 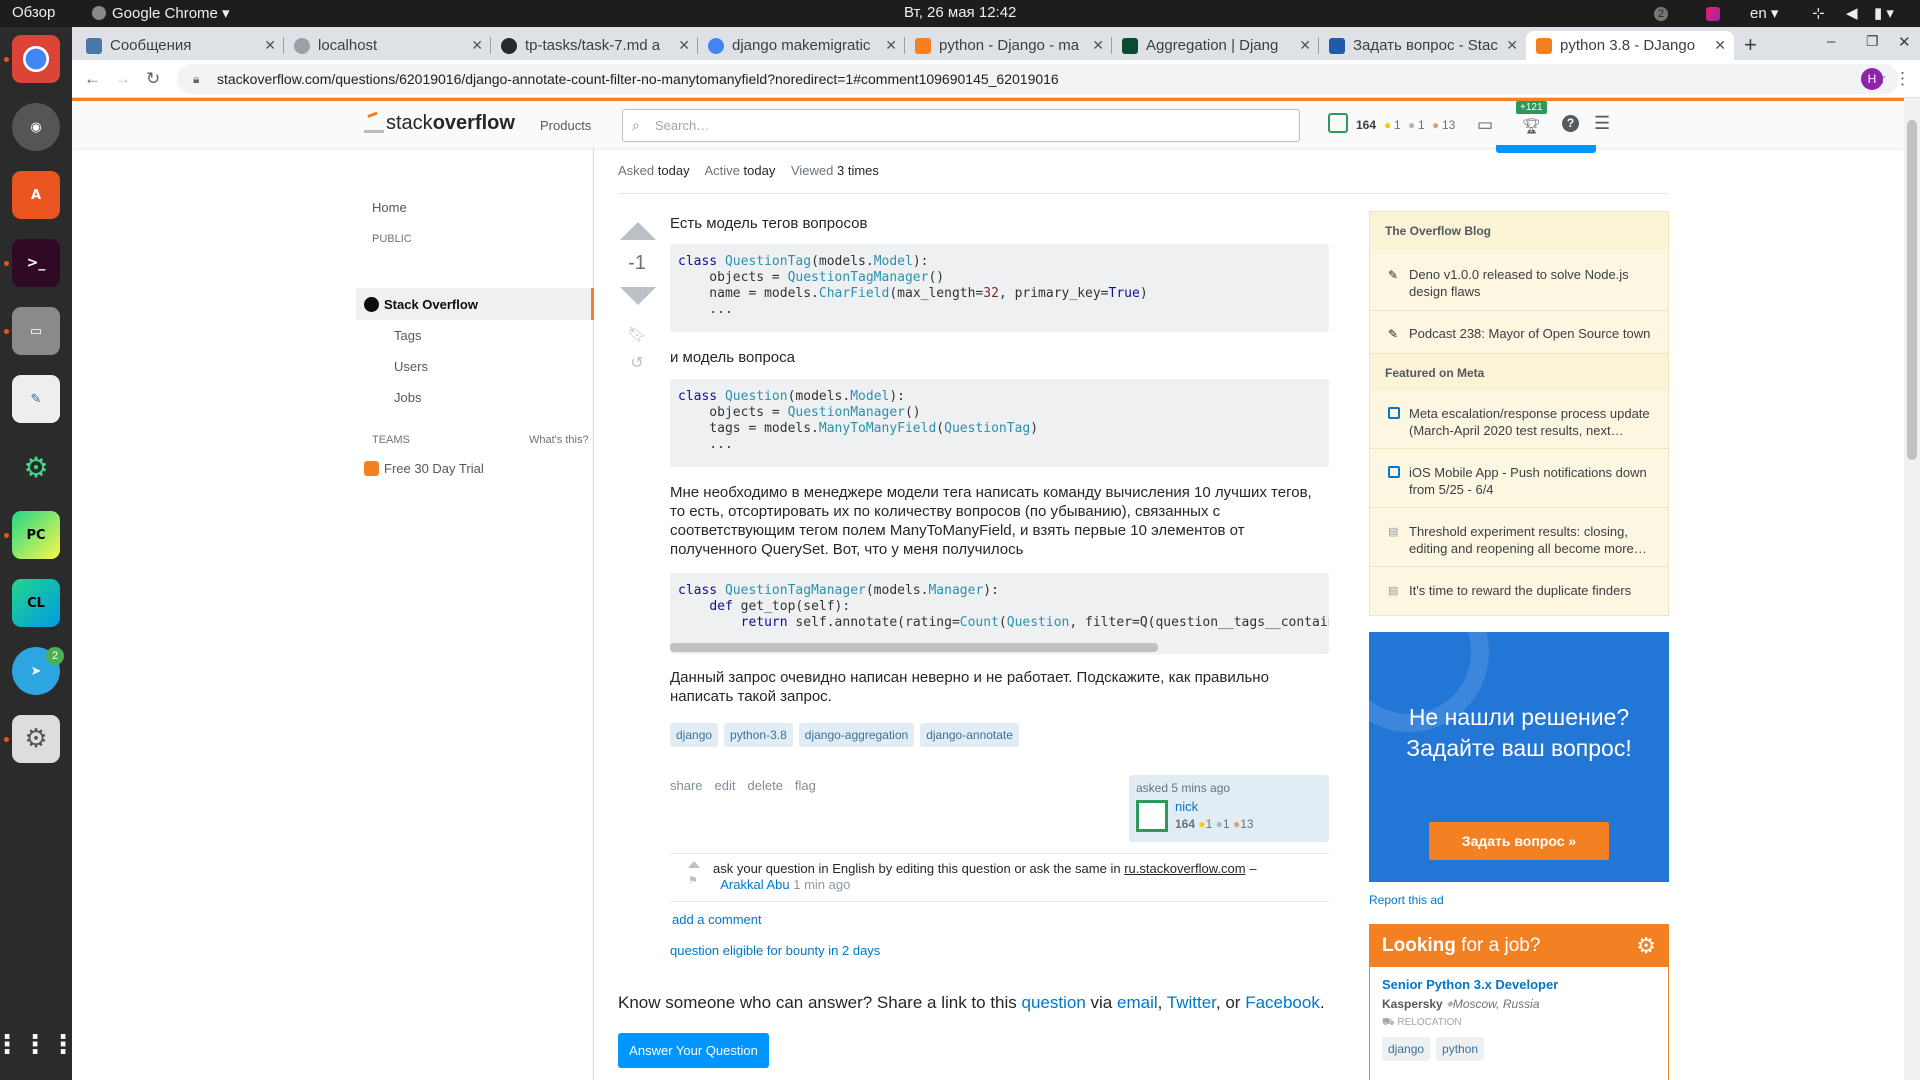 What do you see at coordinates (565, 125) in the screenshot?
I see `products-menu: Products` at bounding box center [565, 125].